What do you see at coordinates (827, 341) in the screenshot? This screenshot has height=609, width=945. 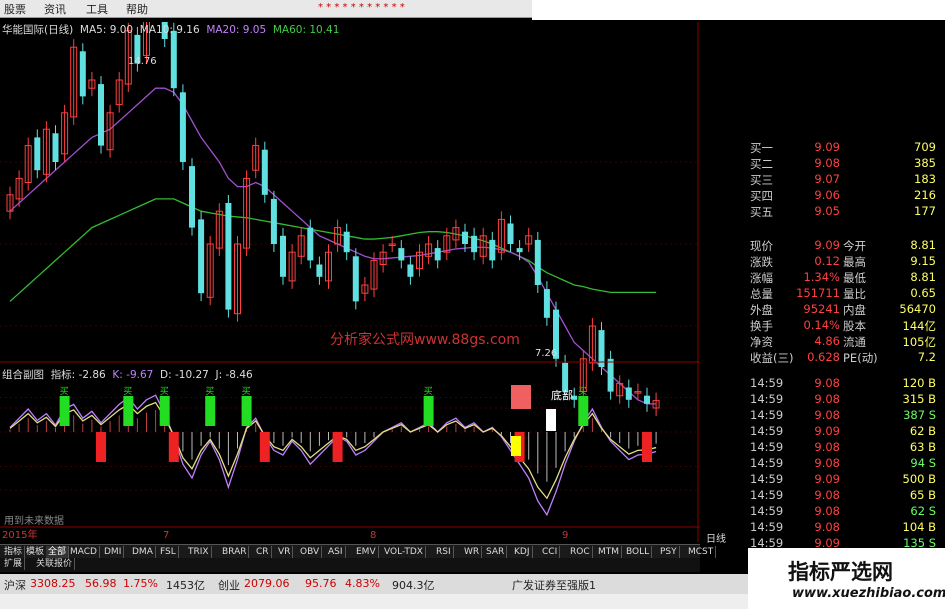 I see `stat-value: 4.86` at bounding box center [827, 341].